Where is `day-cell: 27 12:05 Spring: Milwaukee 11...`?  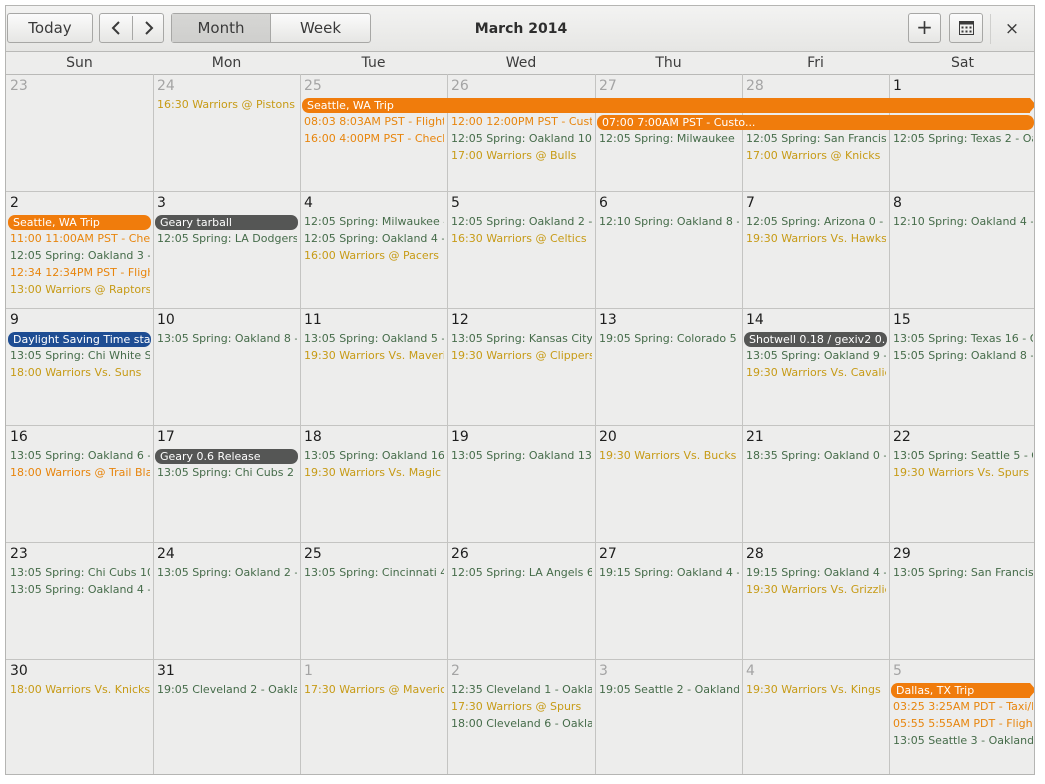 day-cell: 27 12:05 Spring: Milwaukee 11... is located at coordinates (669, 133).